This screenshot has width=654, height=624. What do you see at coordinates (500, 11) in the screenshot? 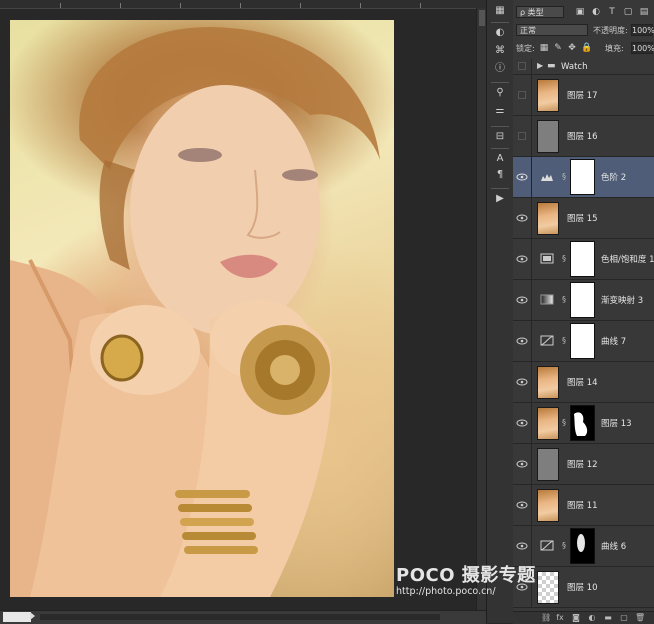
I see `history-panel-icon: ▦` at bounding box center [500, 11].